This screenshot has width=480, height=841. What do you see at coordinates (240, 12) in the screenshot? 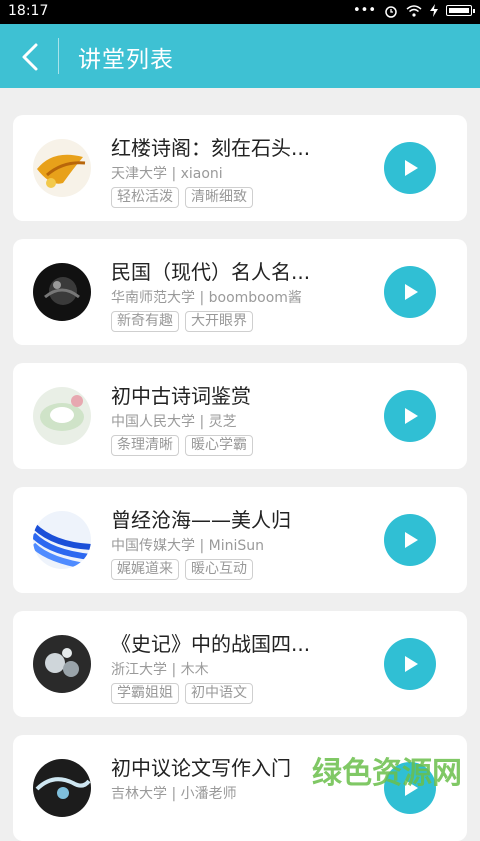
I see `status-bar: 18:17 •••` at bounding box center [240, 12].